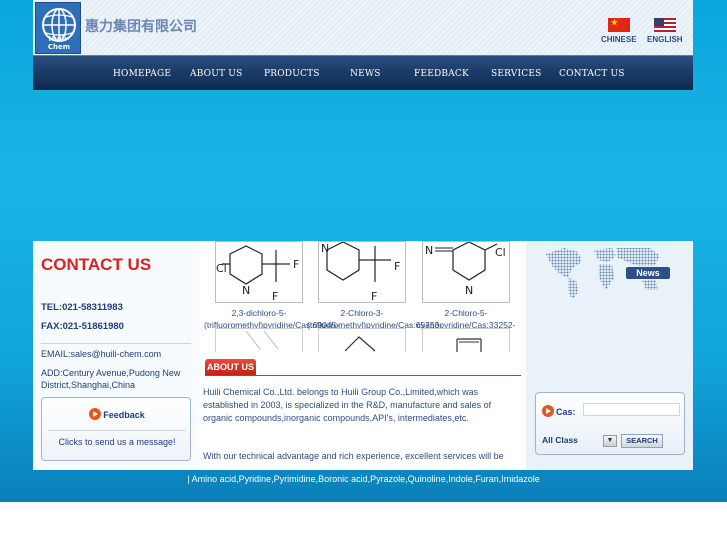 Image resolution: width=727 pixels, height=545 pixels. What do you see at coordinates (117, 442) in the screenshot?
I see `feedback-message-link: Clicks to send us a message!` at bounding box center [117, 442].